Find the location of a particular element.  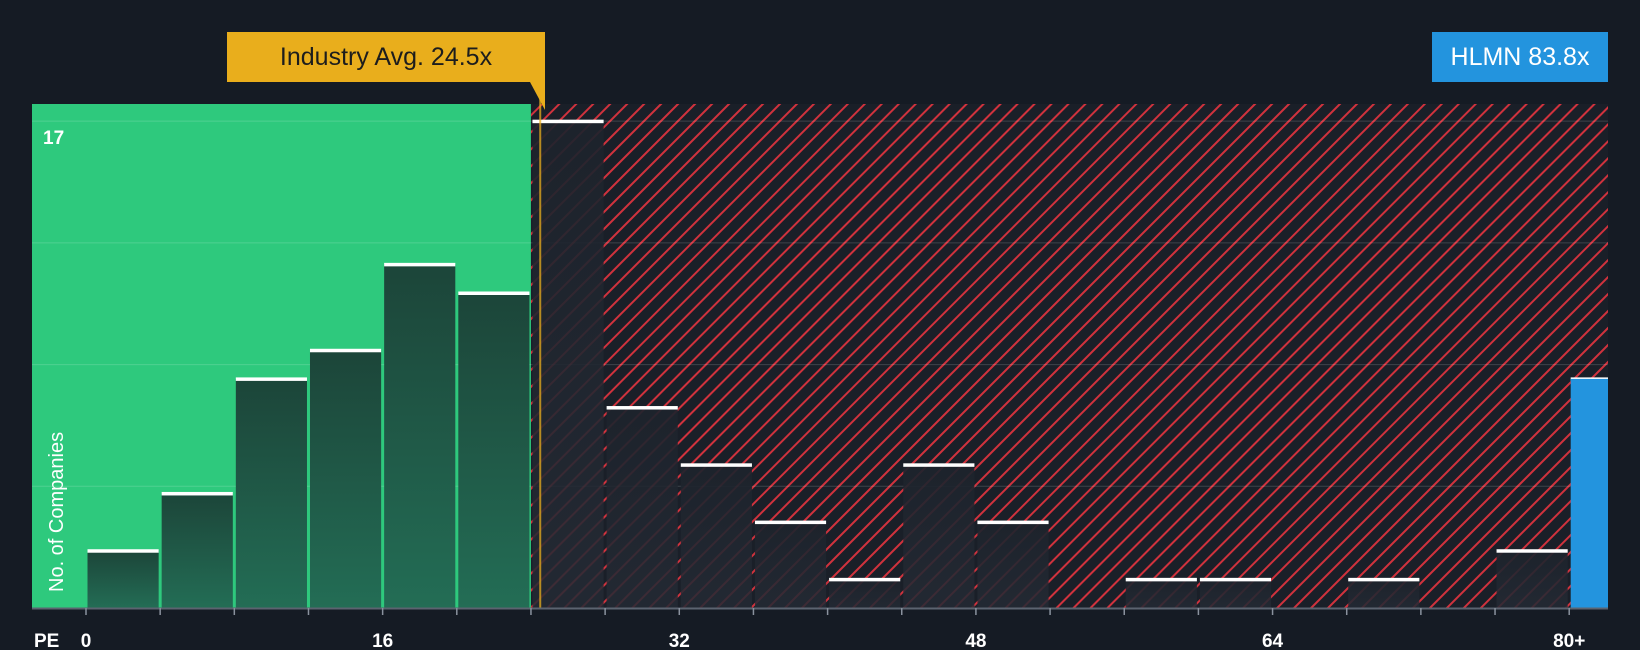

x-axis-ticks: 0 16 32 48 64 80+ is located at coordinates (833, 629).